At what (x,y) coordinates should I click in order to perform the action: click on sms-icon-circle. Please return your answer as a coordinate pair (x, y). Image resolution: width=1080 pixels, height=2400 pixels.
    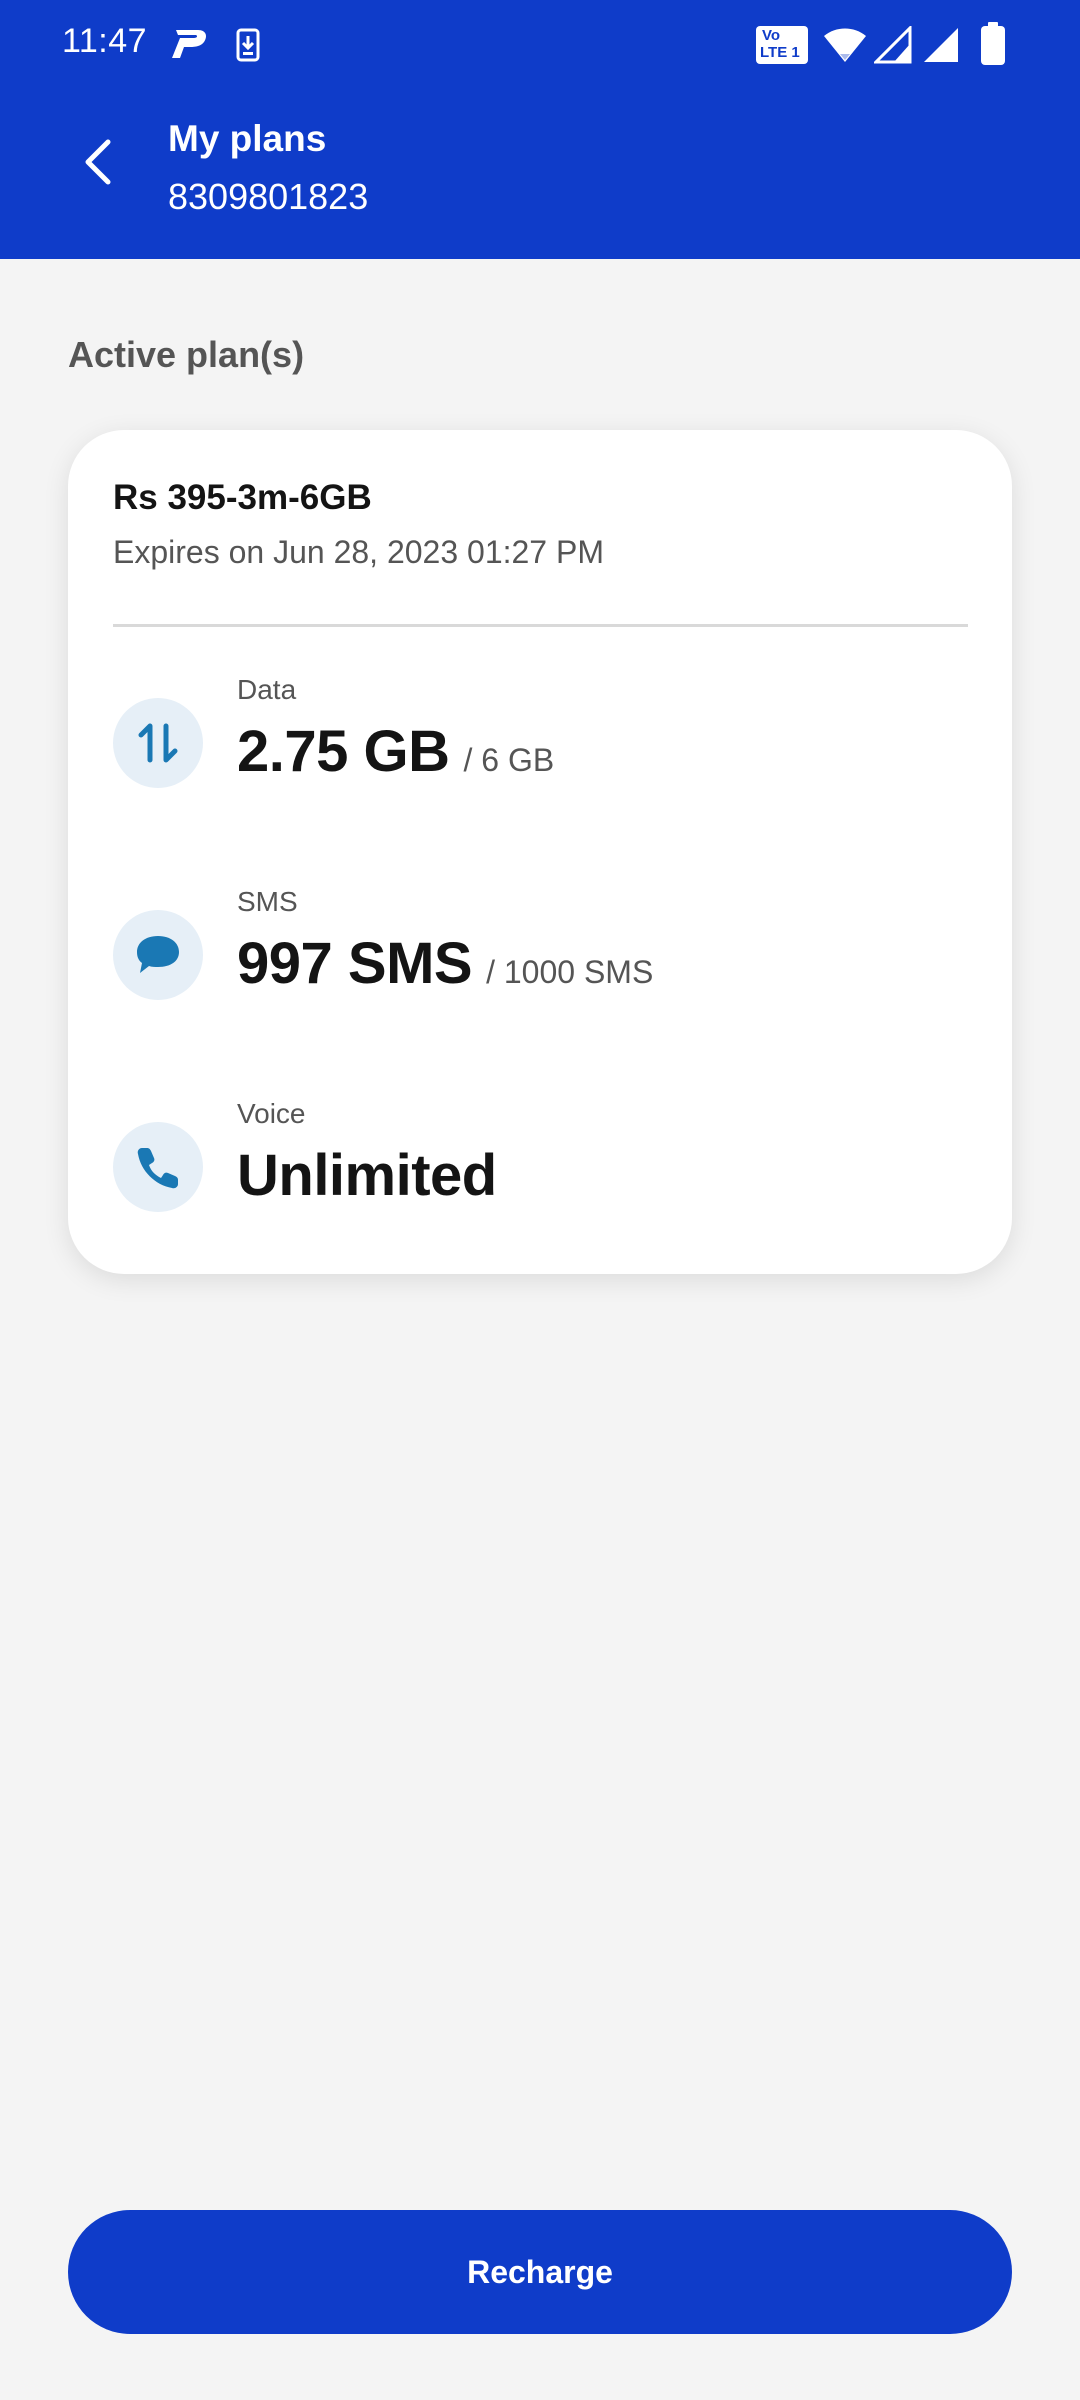
    Looking at the image, I should click on (158, 955).